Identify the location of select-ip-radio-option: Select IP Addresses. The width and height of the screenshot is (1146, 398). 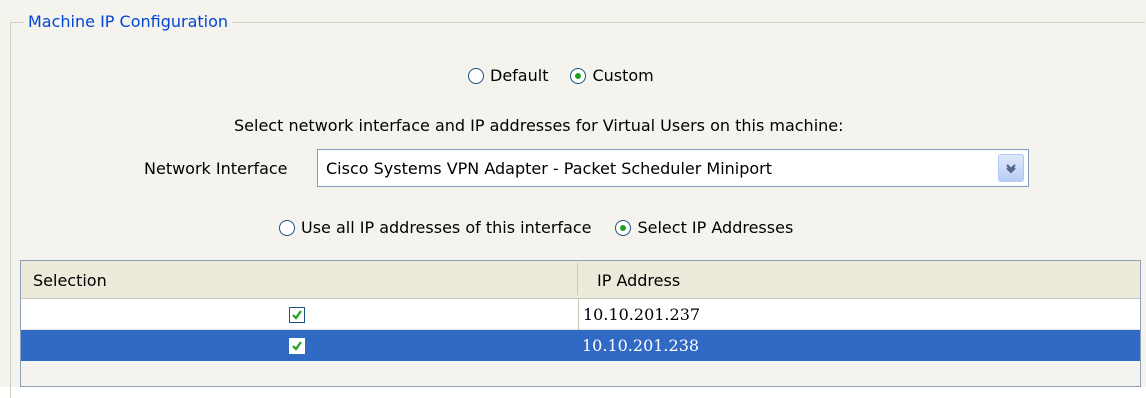
(704, 228).